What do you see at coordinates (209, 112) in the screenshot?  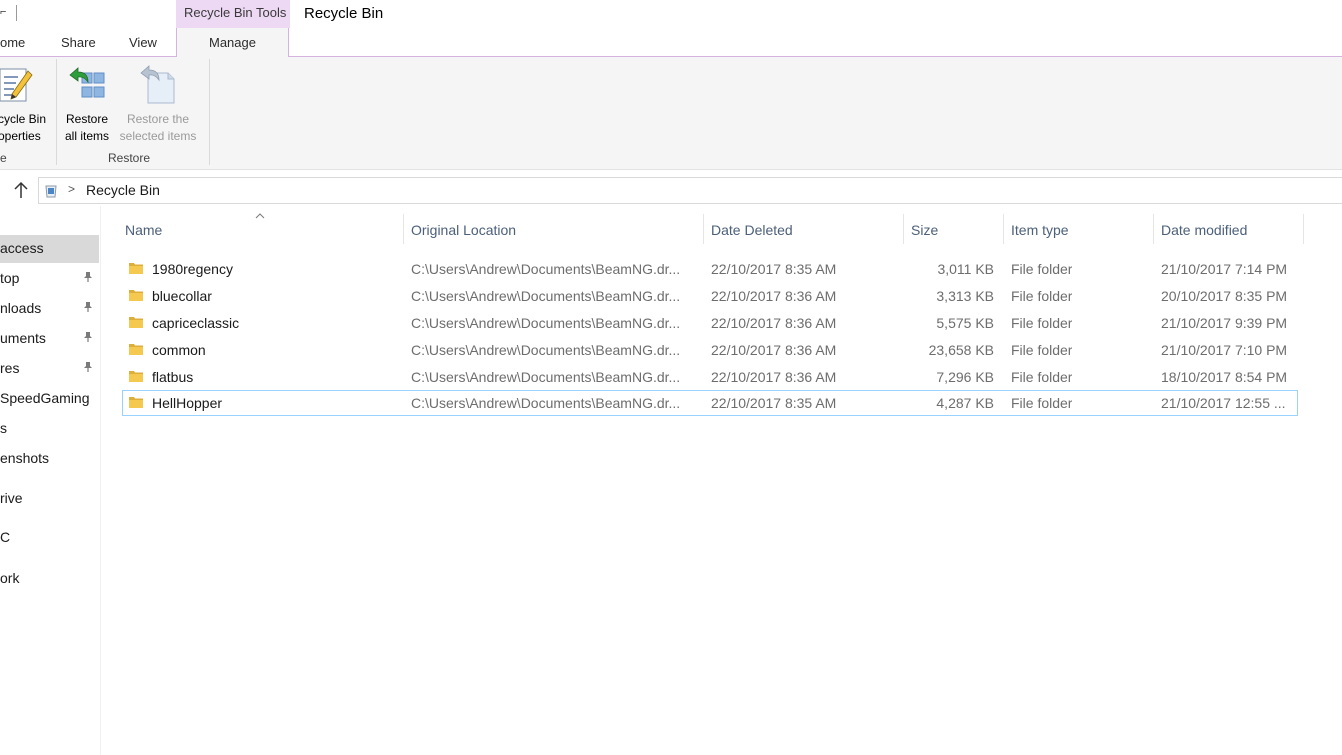 I see `group-separator` at bounding box center [209, 112].